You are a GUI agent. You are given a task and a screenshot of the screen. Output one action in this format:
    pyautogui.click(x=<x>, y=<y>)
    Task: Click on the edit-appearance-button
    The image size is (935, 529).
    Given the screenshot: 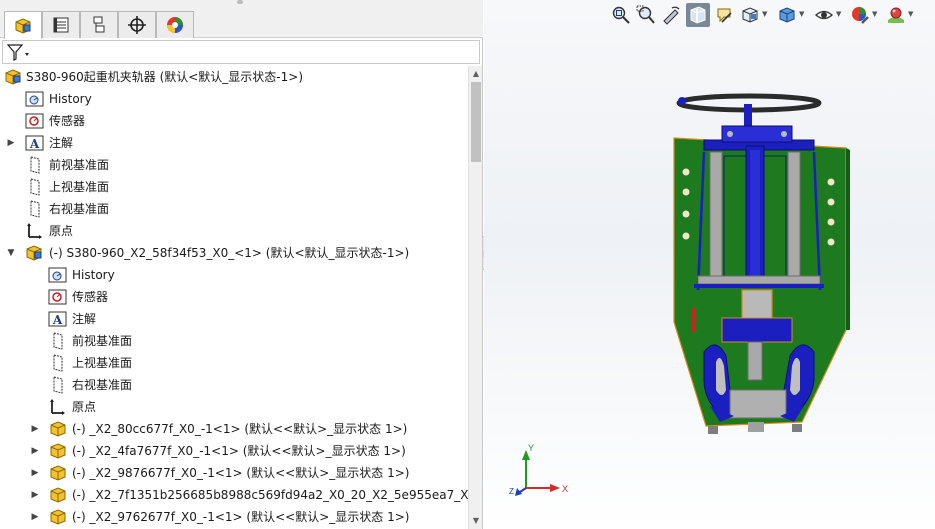 What is the action you would take?
    pyautogui.click(x=860, y=15)
    